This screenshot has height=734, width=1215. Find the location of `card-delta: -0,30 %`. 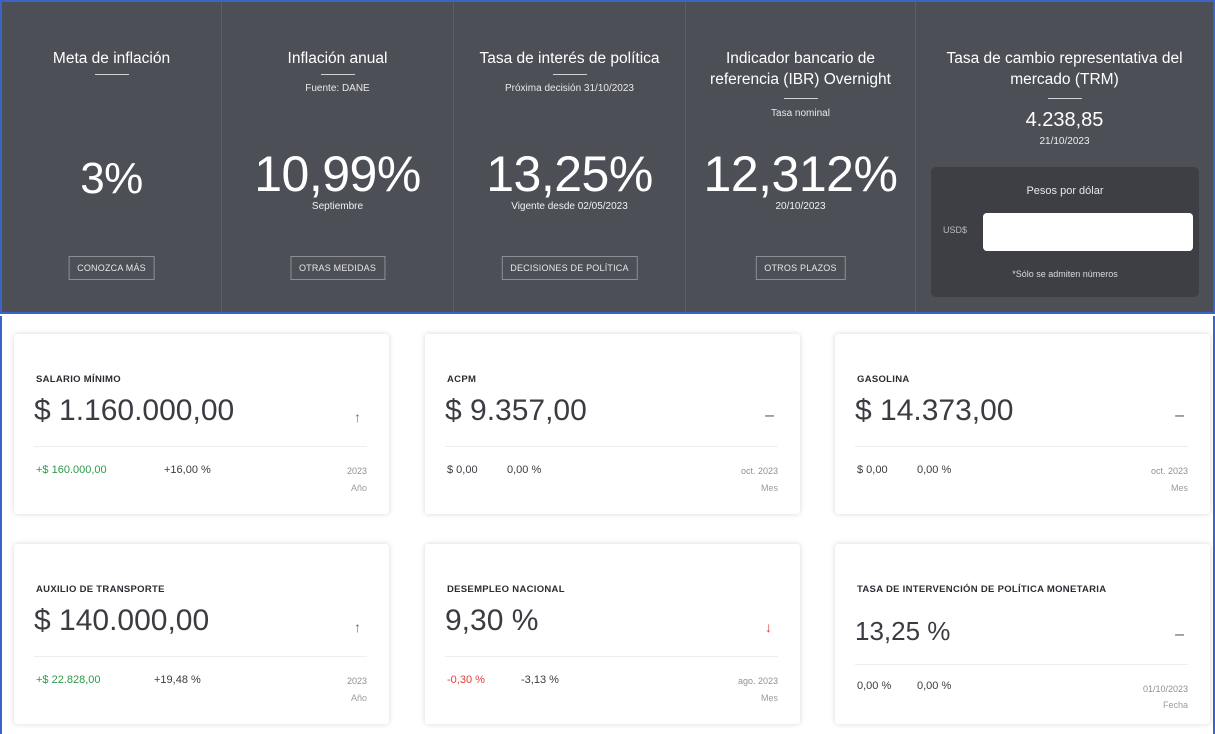

card-delta: -0,30 % is located at coordinates (466, 680).